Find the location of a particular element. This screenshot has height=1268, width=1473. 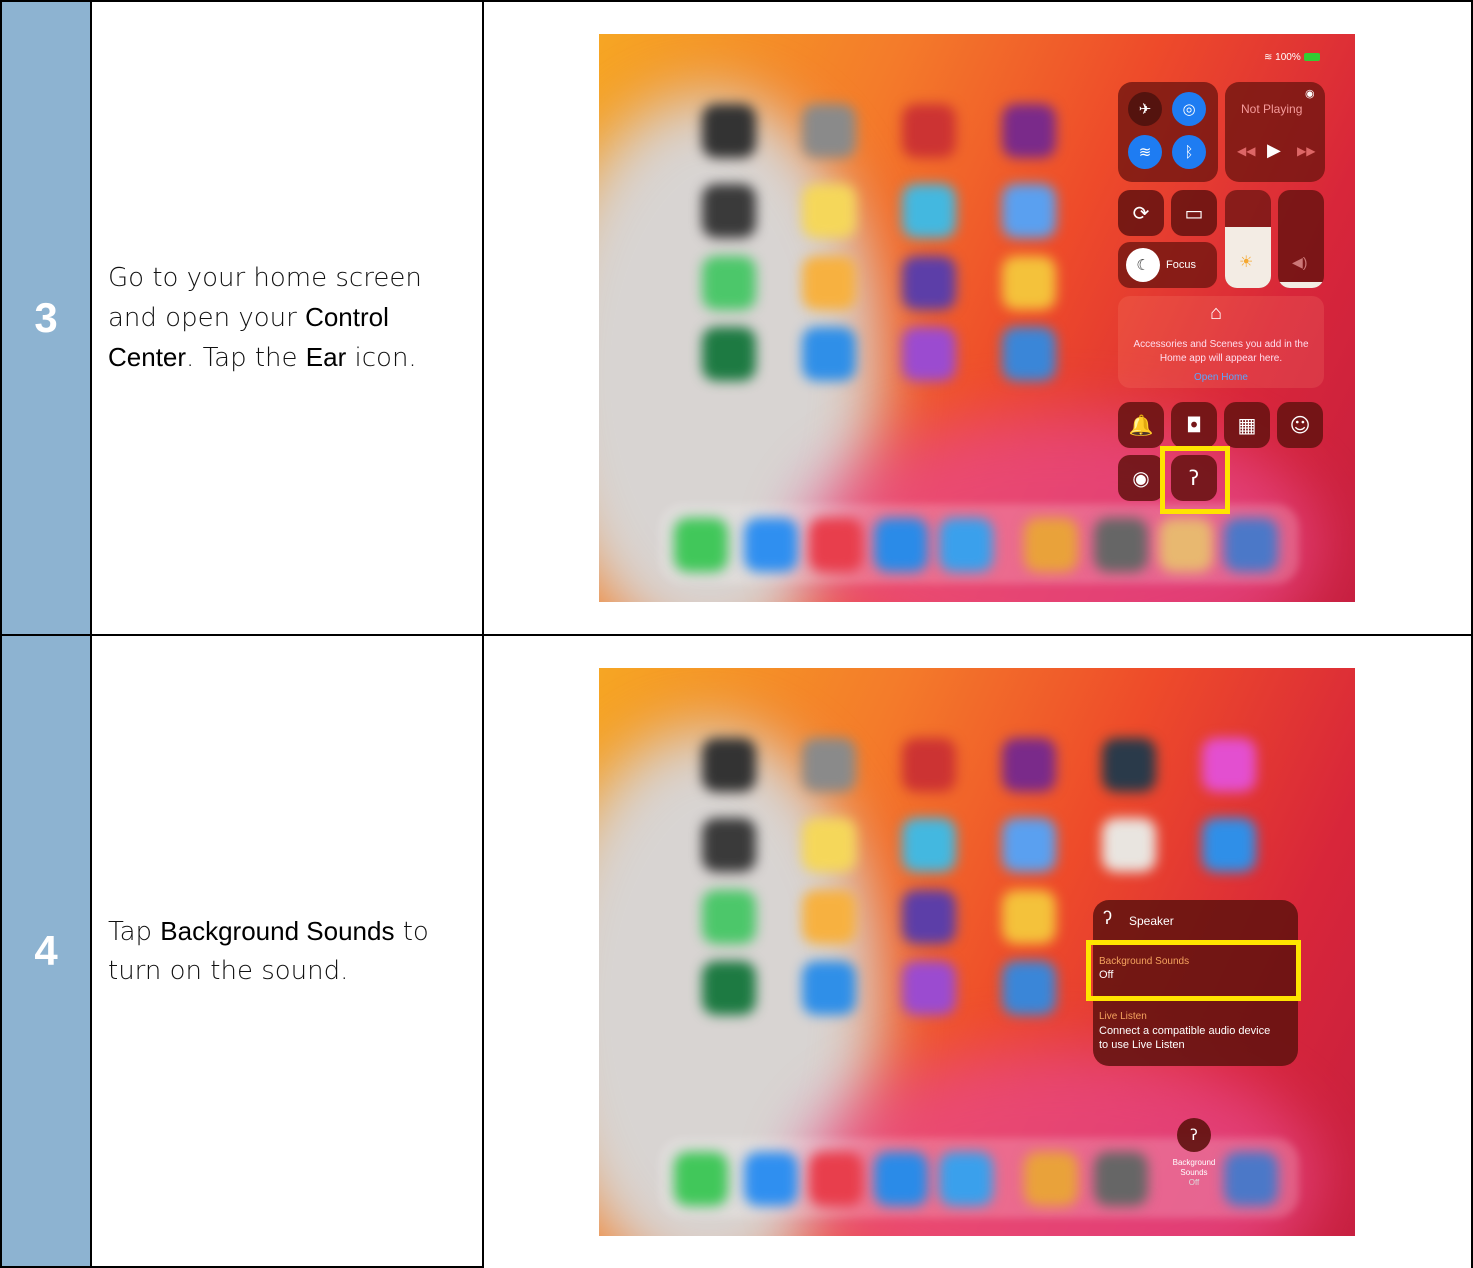

focus-button: ☾ Focus is located at coordinates (1167, 265).